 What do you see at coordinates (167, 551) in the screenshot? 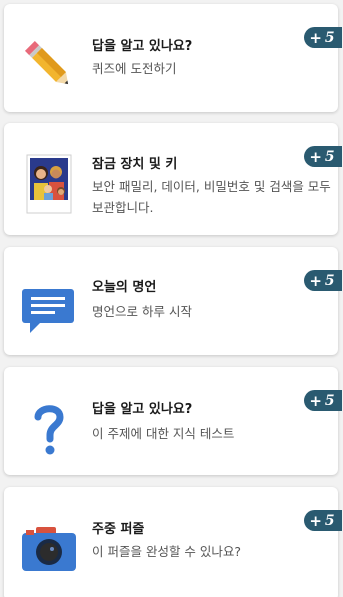
I see `card-description: 이 퍼즐을 완성할 수 있나요?` at bounding box center [167, 551].